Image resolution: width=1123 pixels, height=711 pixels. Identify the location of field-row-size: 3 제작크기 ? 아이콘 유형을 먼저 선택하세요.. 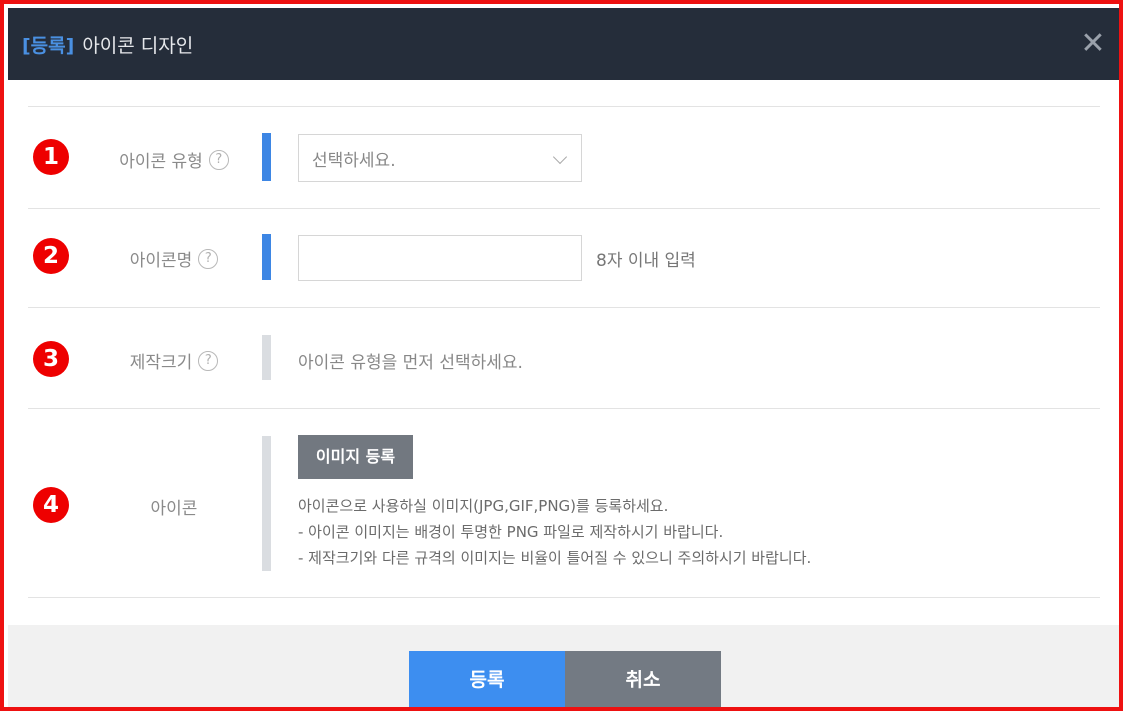
(564, 358).